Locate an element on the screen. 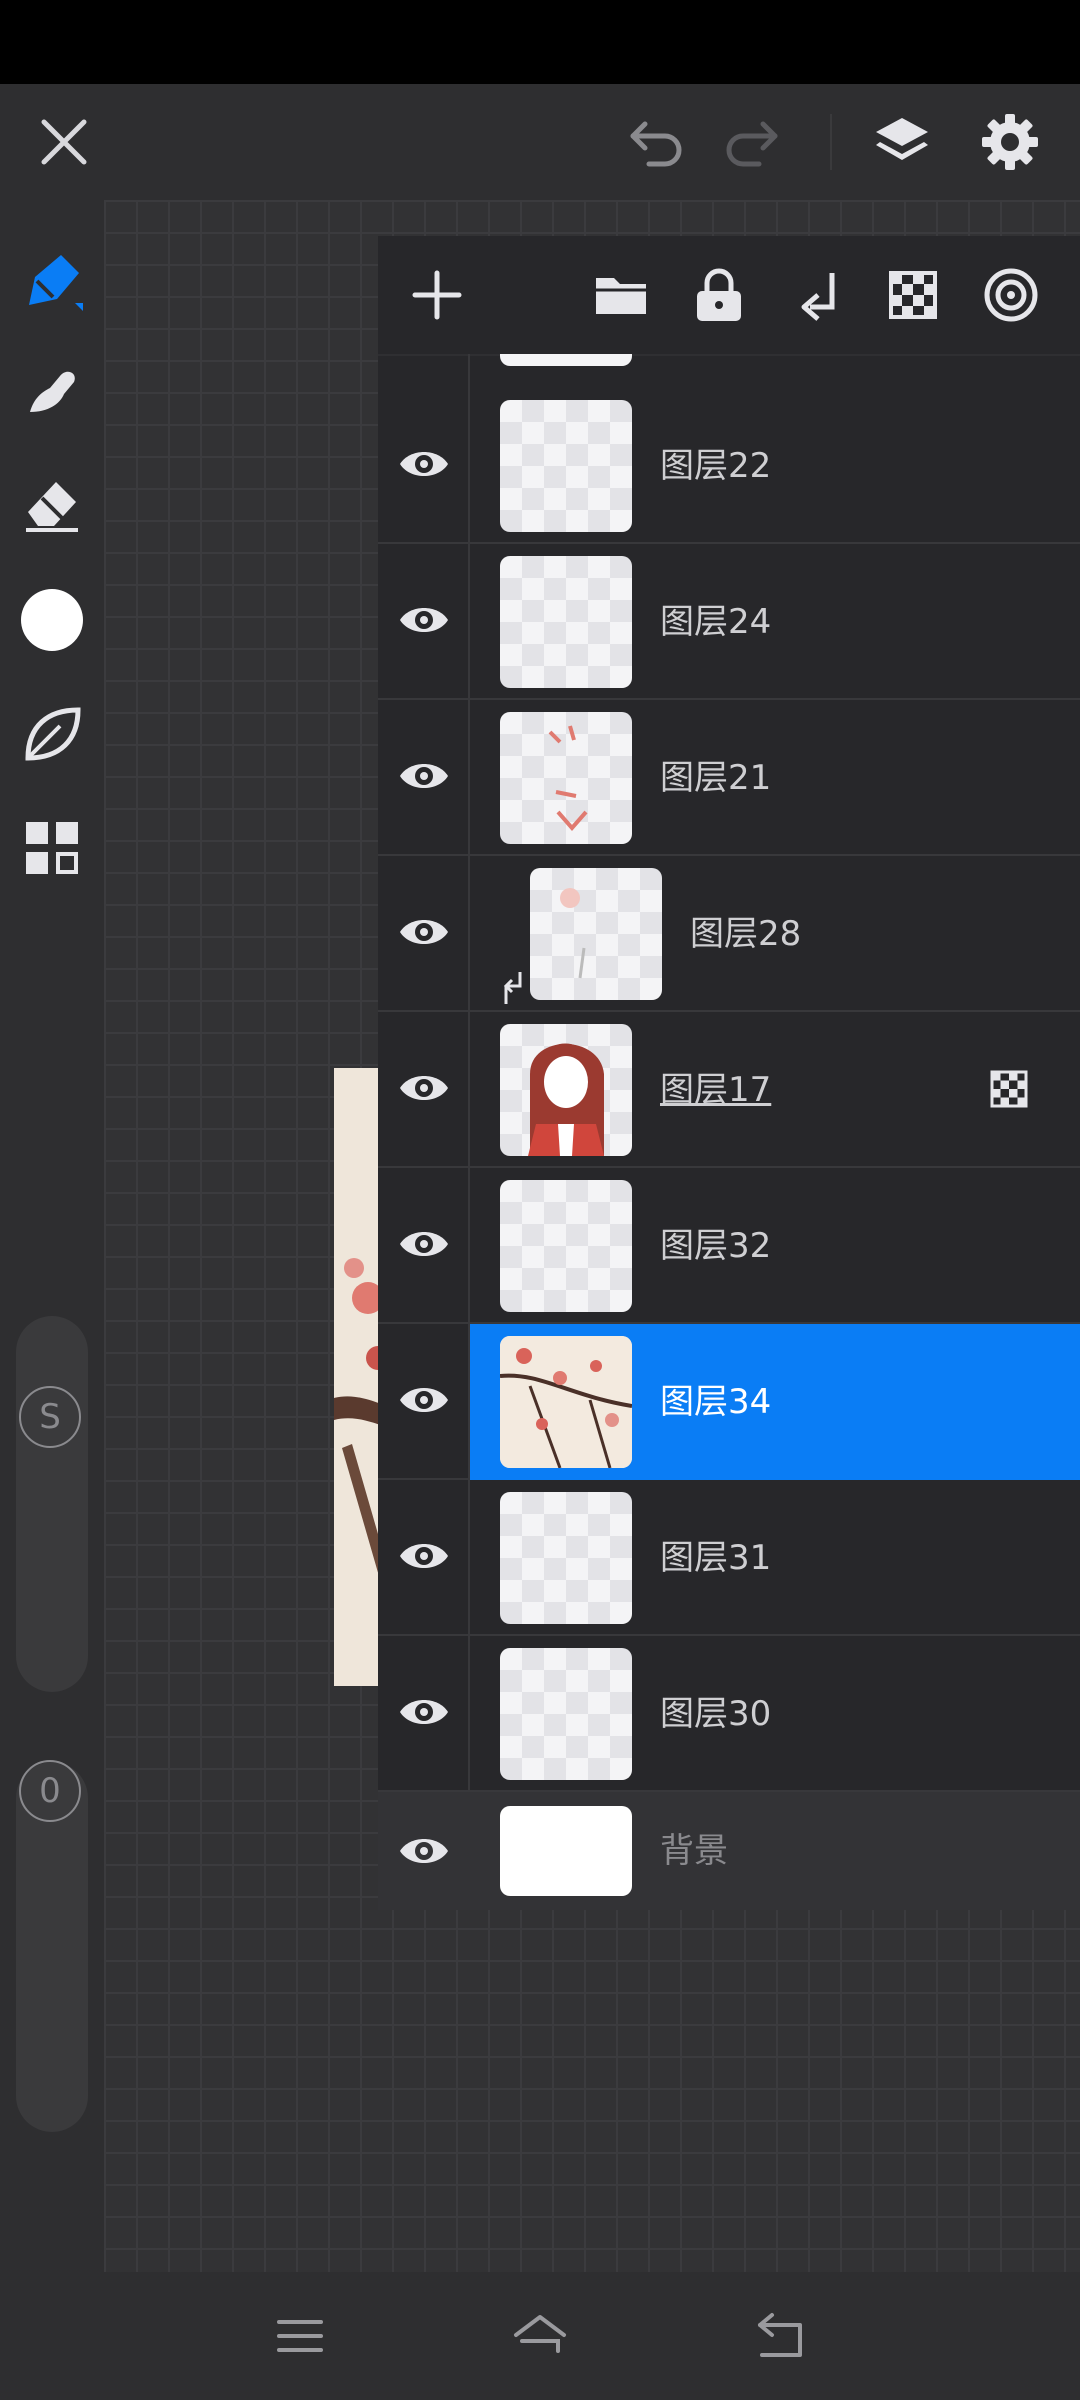 Image resolution: width=1080 pixels, height=2400 pixels. system-nav-bar is located at coordinates (540, 2336).